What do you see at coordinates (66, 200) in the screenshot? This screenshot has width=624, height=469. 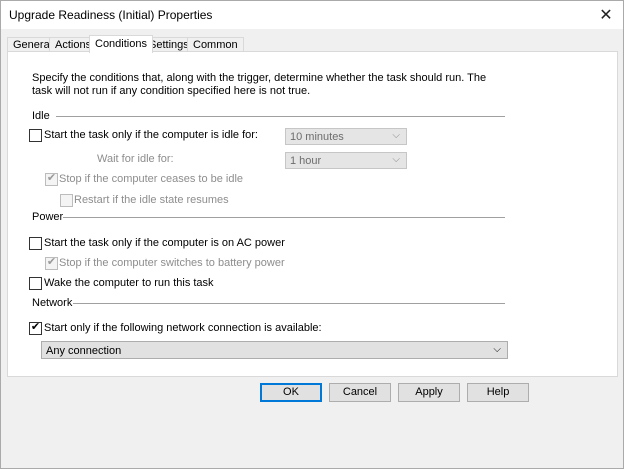 I see `restart-if-idle-checkbox` at bounding box center [66, 200].